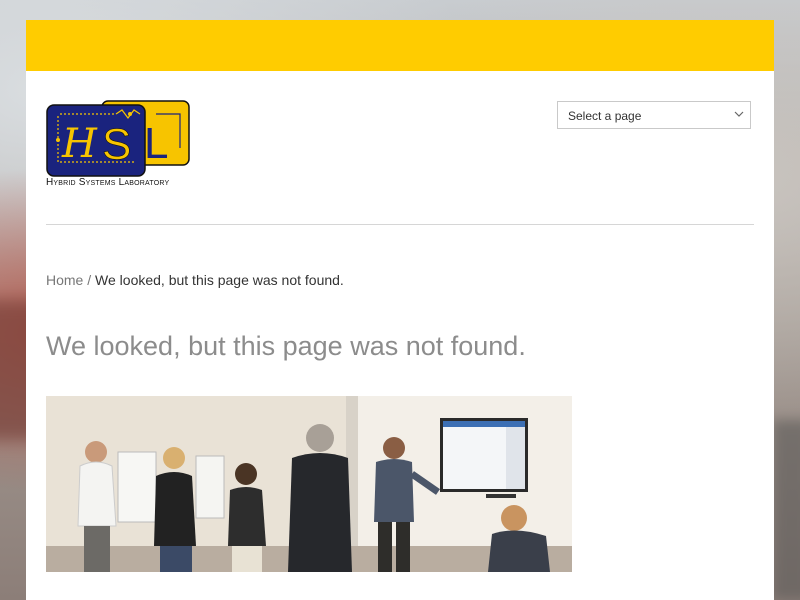 Image resolution: width=800 pixels, height=600 pixels. Describe the element at coordinates (739, 114) in the screenshot. I see `chevron-down-icon` at that location.